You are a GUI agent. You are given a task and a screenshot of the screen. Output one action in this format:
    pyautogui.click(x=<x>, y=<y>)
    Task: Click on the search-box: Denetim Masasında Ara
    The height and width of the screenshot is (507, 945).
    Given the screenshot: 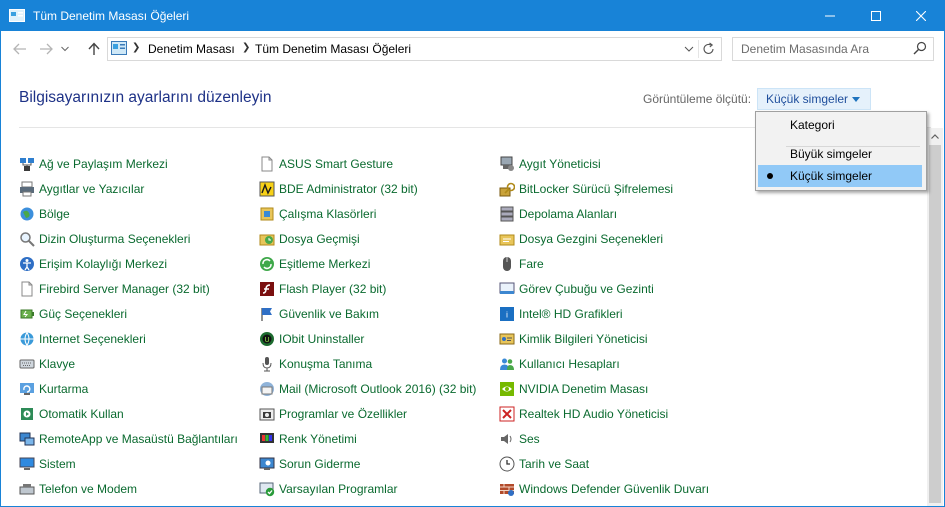 What is the action you would take?
    pyautogui.click(x=833, y=49)
    